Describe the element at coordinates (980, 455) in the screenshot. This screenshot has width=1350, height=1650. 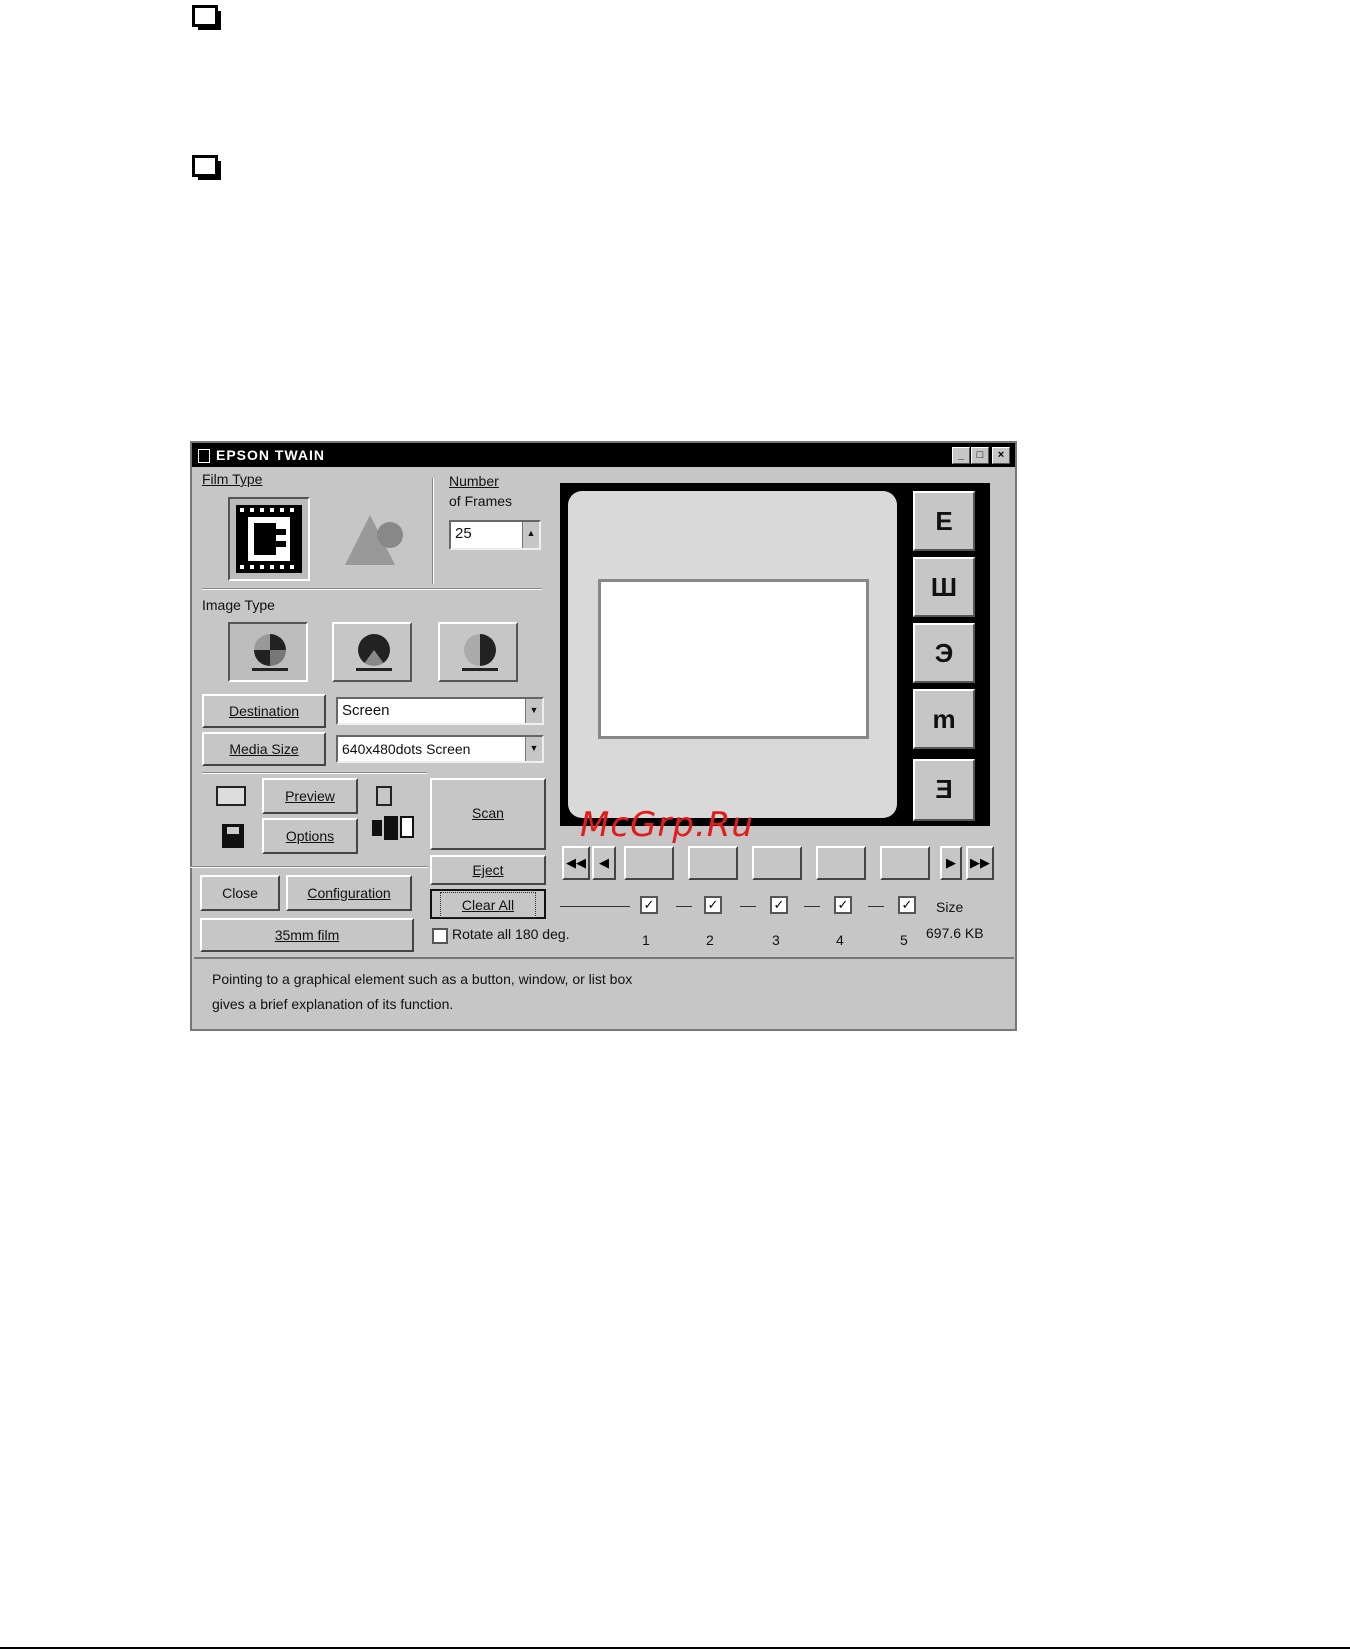
I see `maximize-button: □` at that location.